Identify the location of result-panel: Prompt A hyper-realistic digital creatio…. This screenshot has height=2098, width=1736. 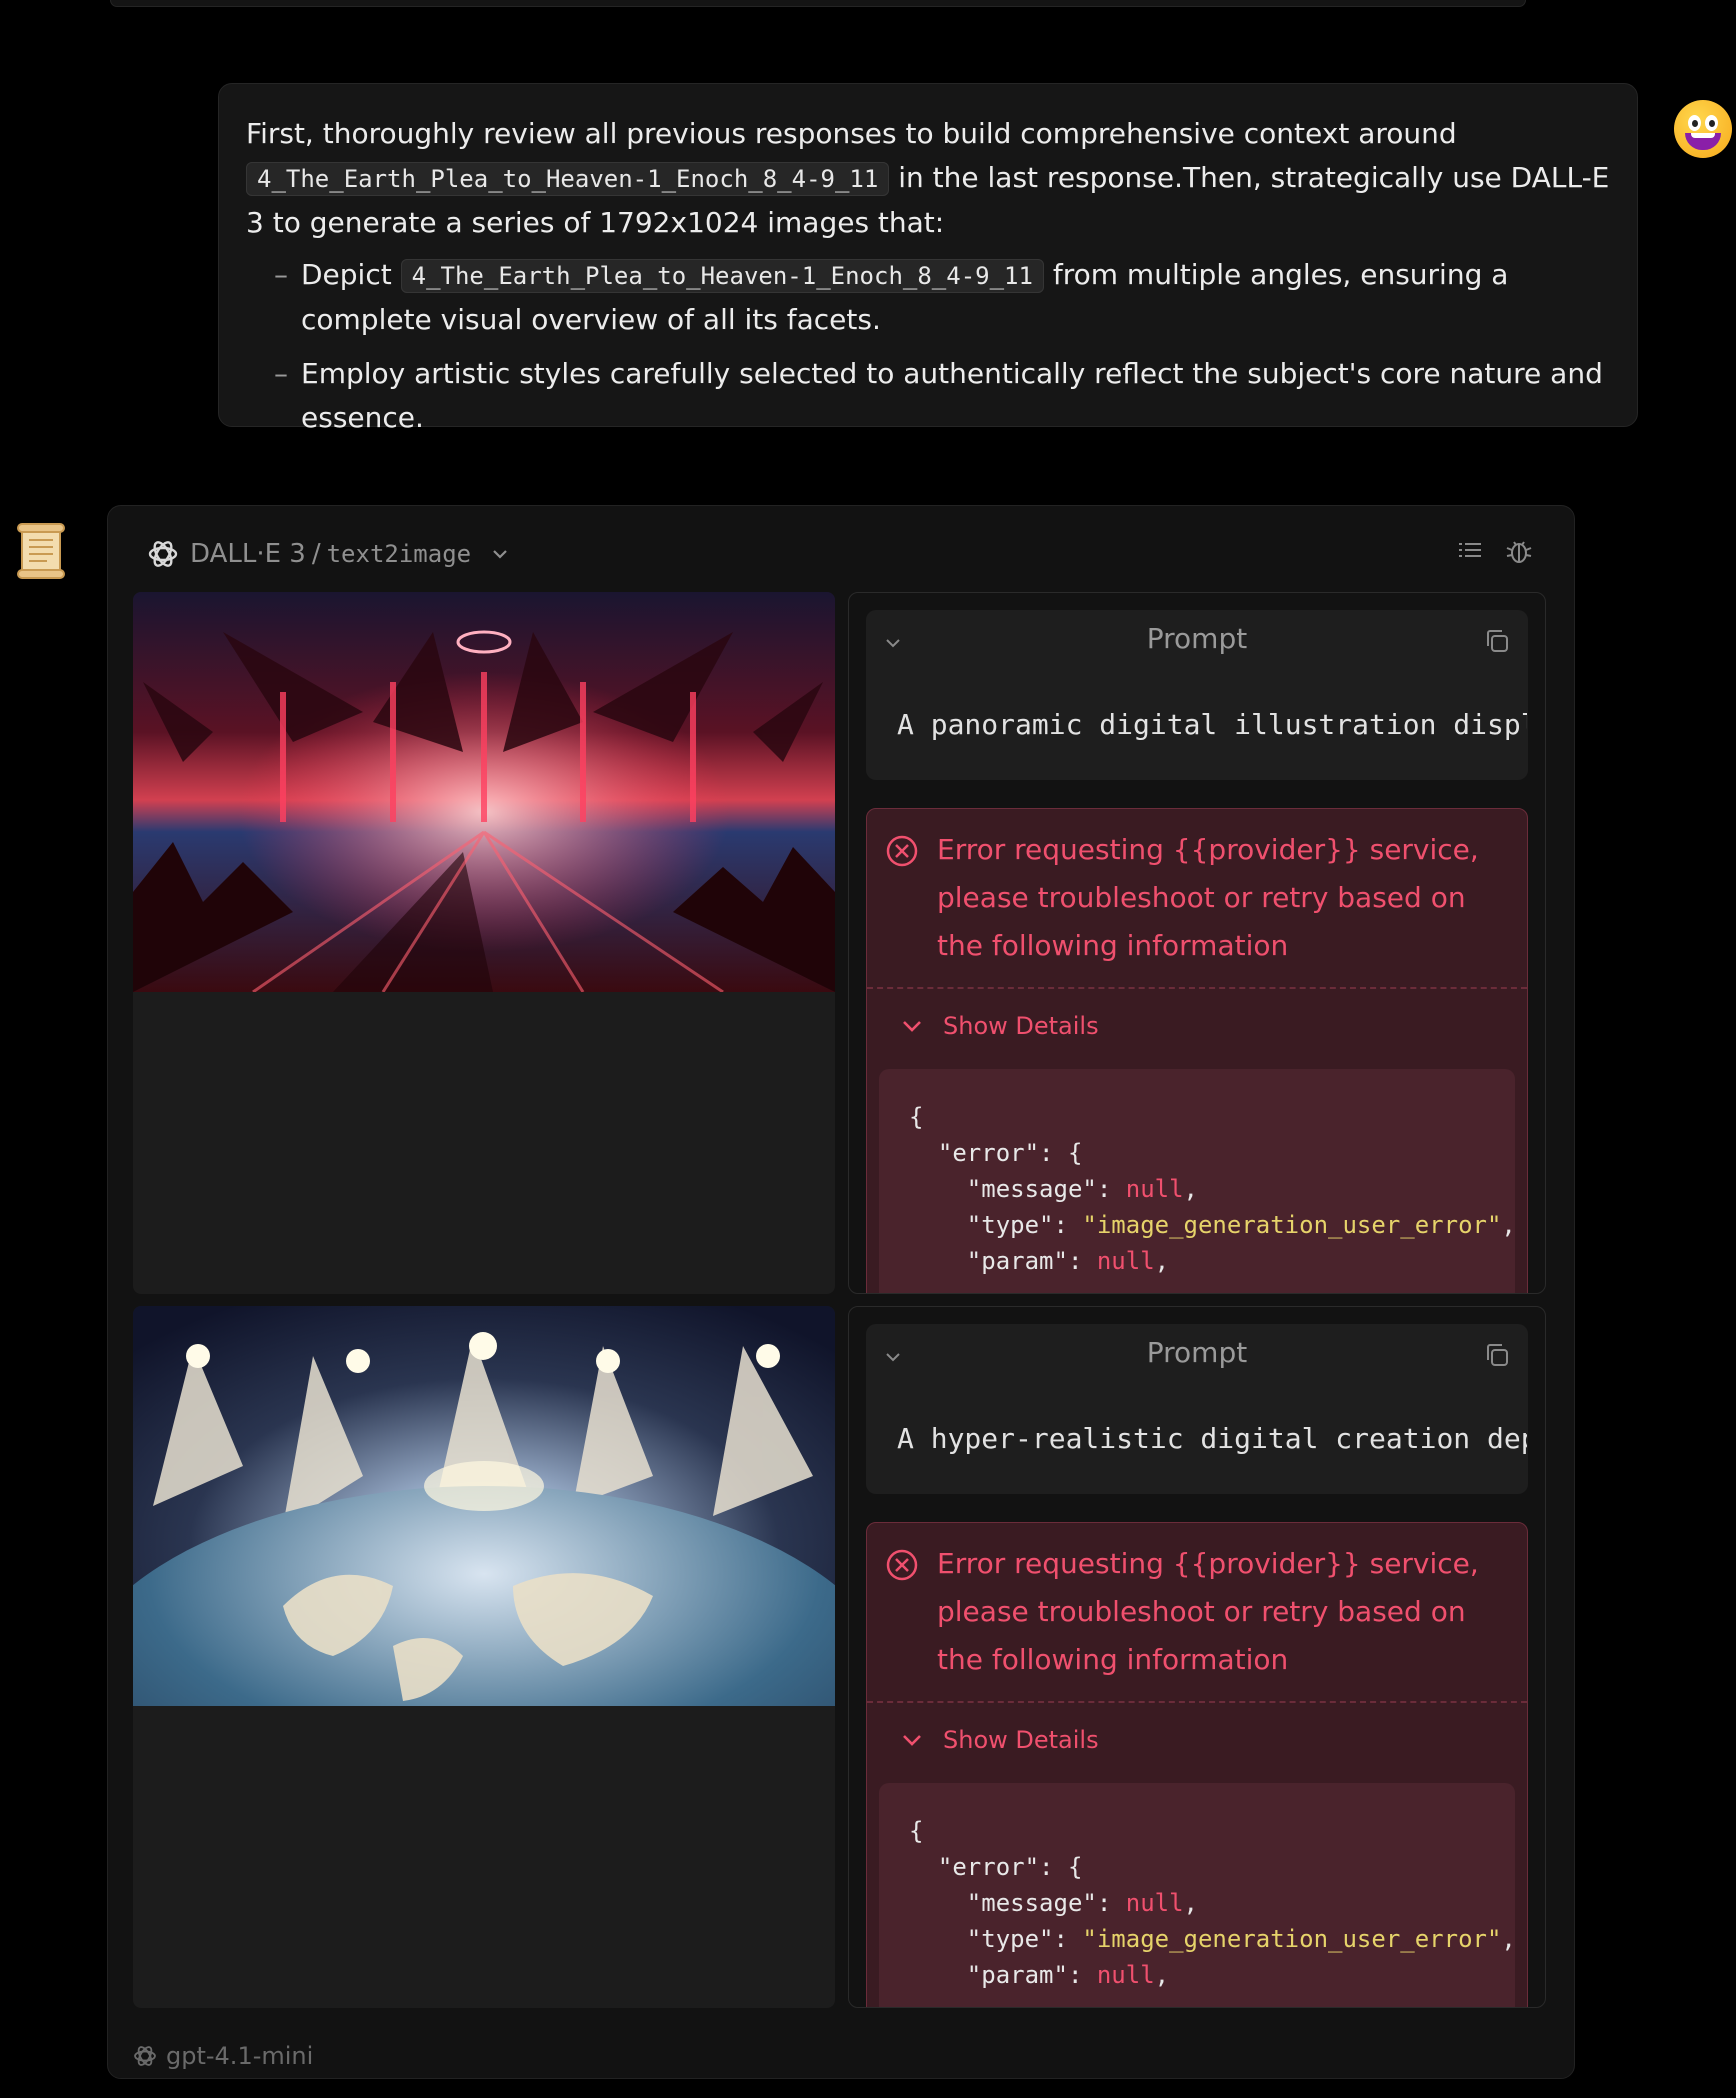
(1197, 1657).